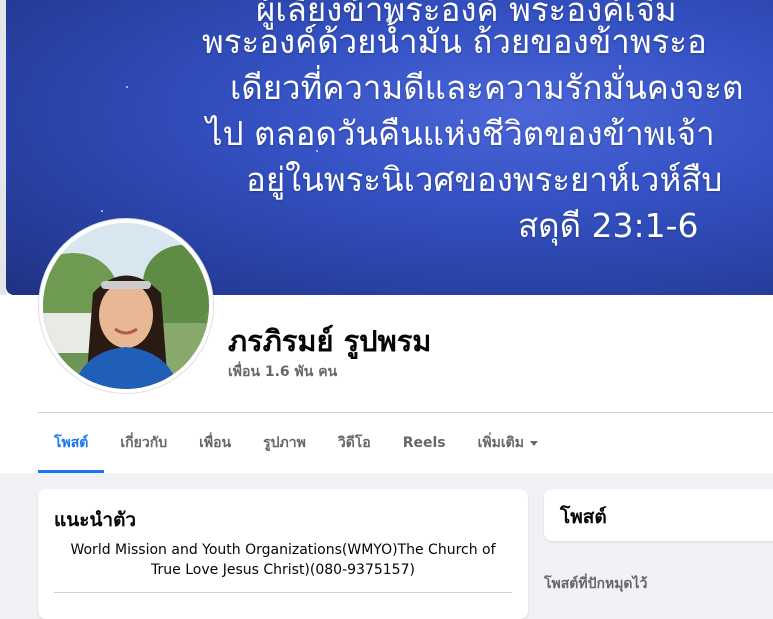 This screenshot has height=619, width=773. I want to click on tab-reels: Reels, so click(424, 443).